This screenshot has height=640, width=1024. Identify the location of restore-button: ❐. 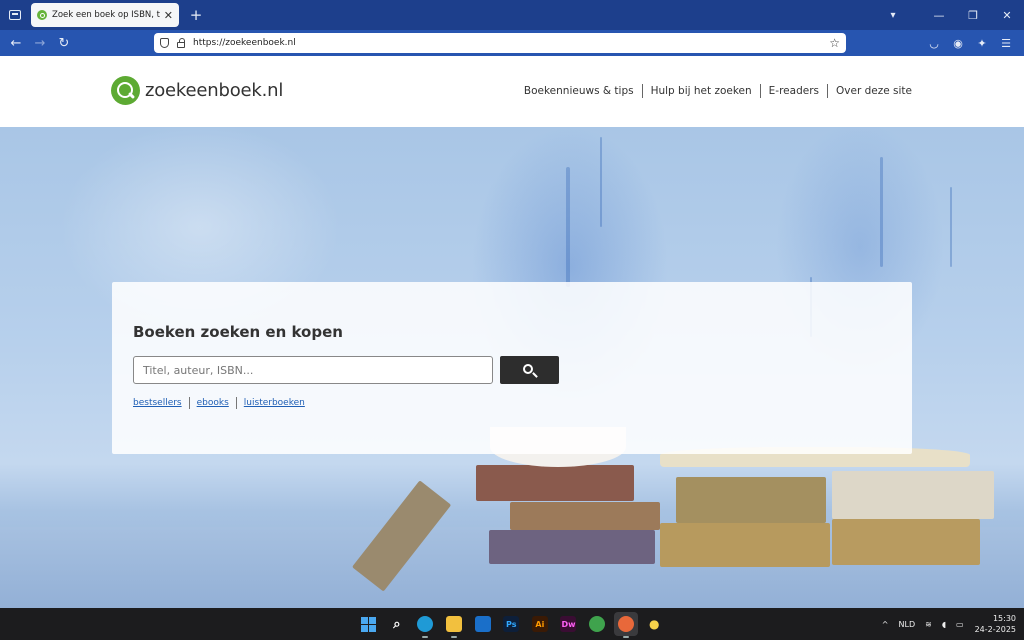
(973, 15).